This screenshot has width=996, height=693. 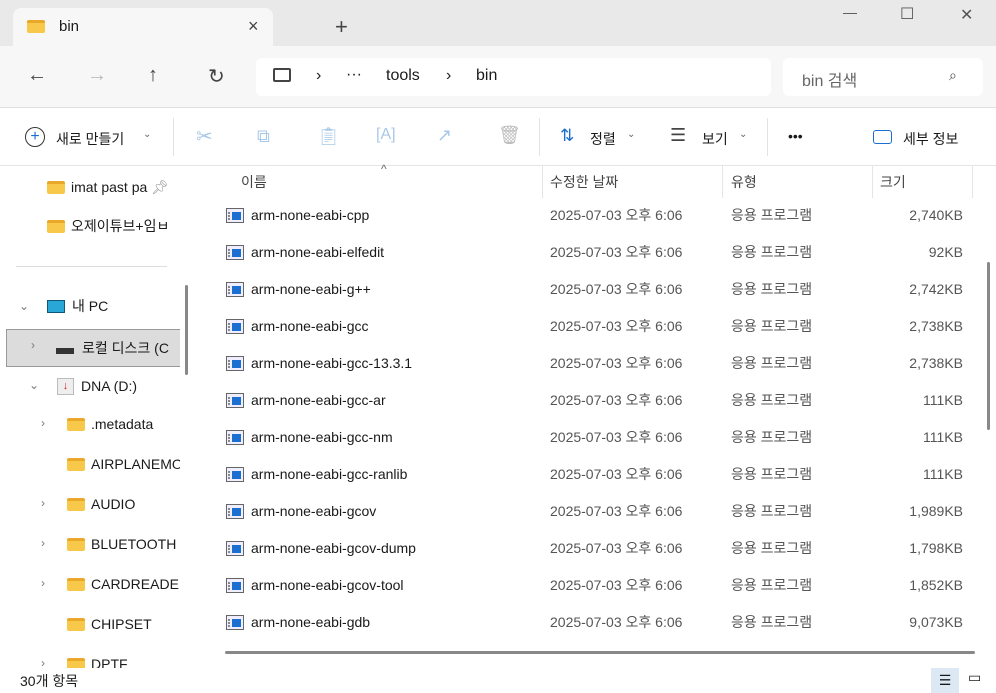 What do you see at coordinates (109, 624) in the screenshot?
I see `sidebar-item-folder: CHIPSET` at bounding box center [109, 624].